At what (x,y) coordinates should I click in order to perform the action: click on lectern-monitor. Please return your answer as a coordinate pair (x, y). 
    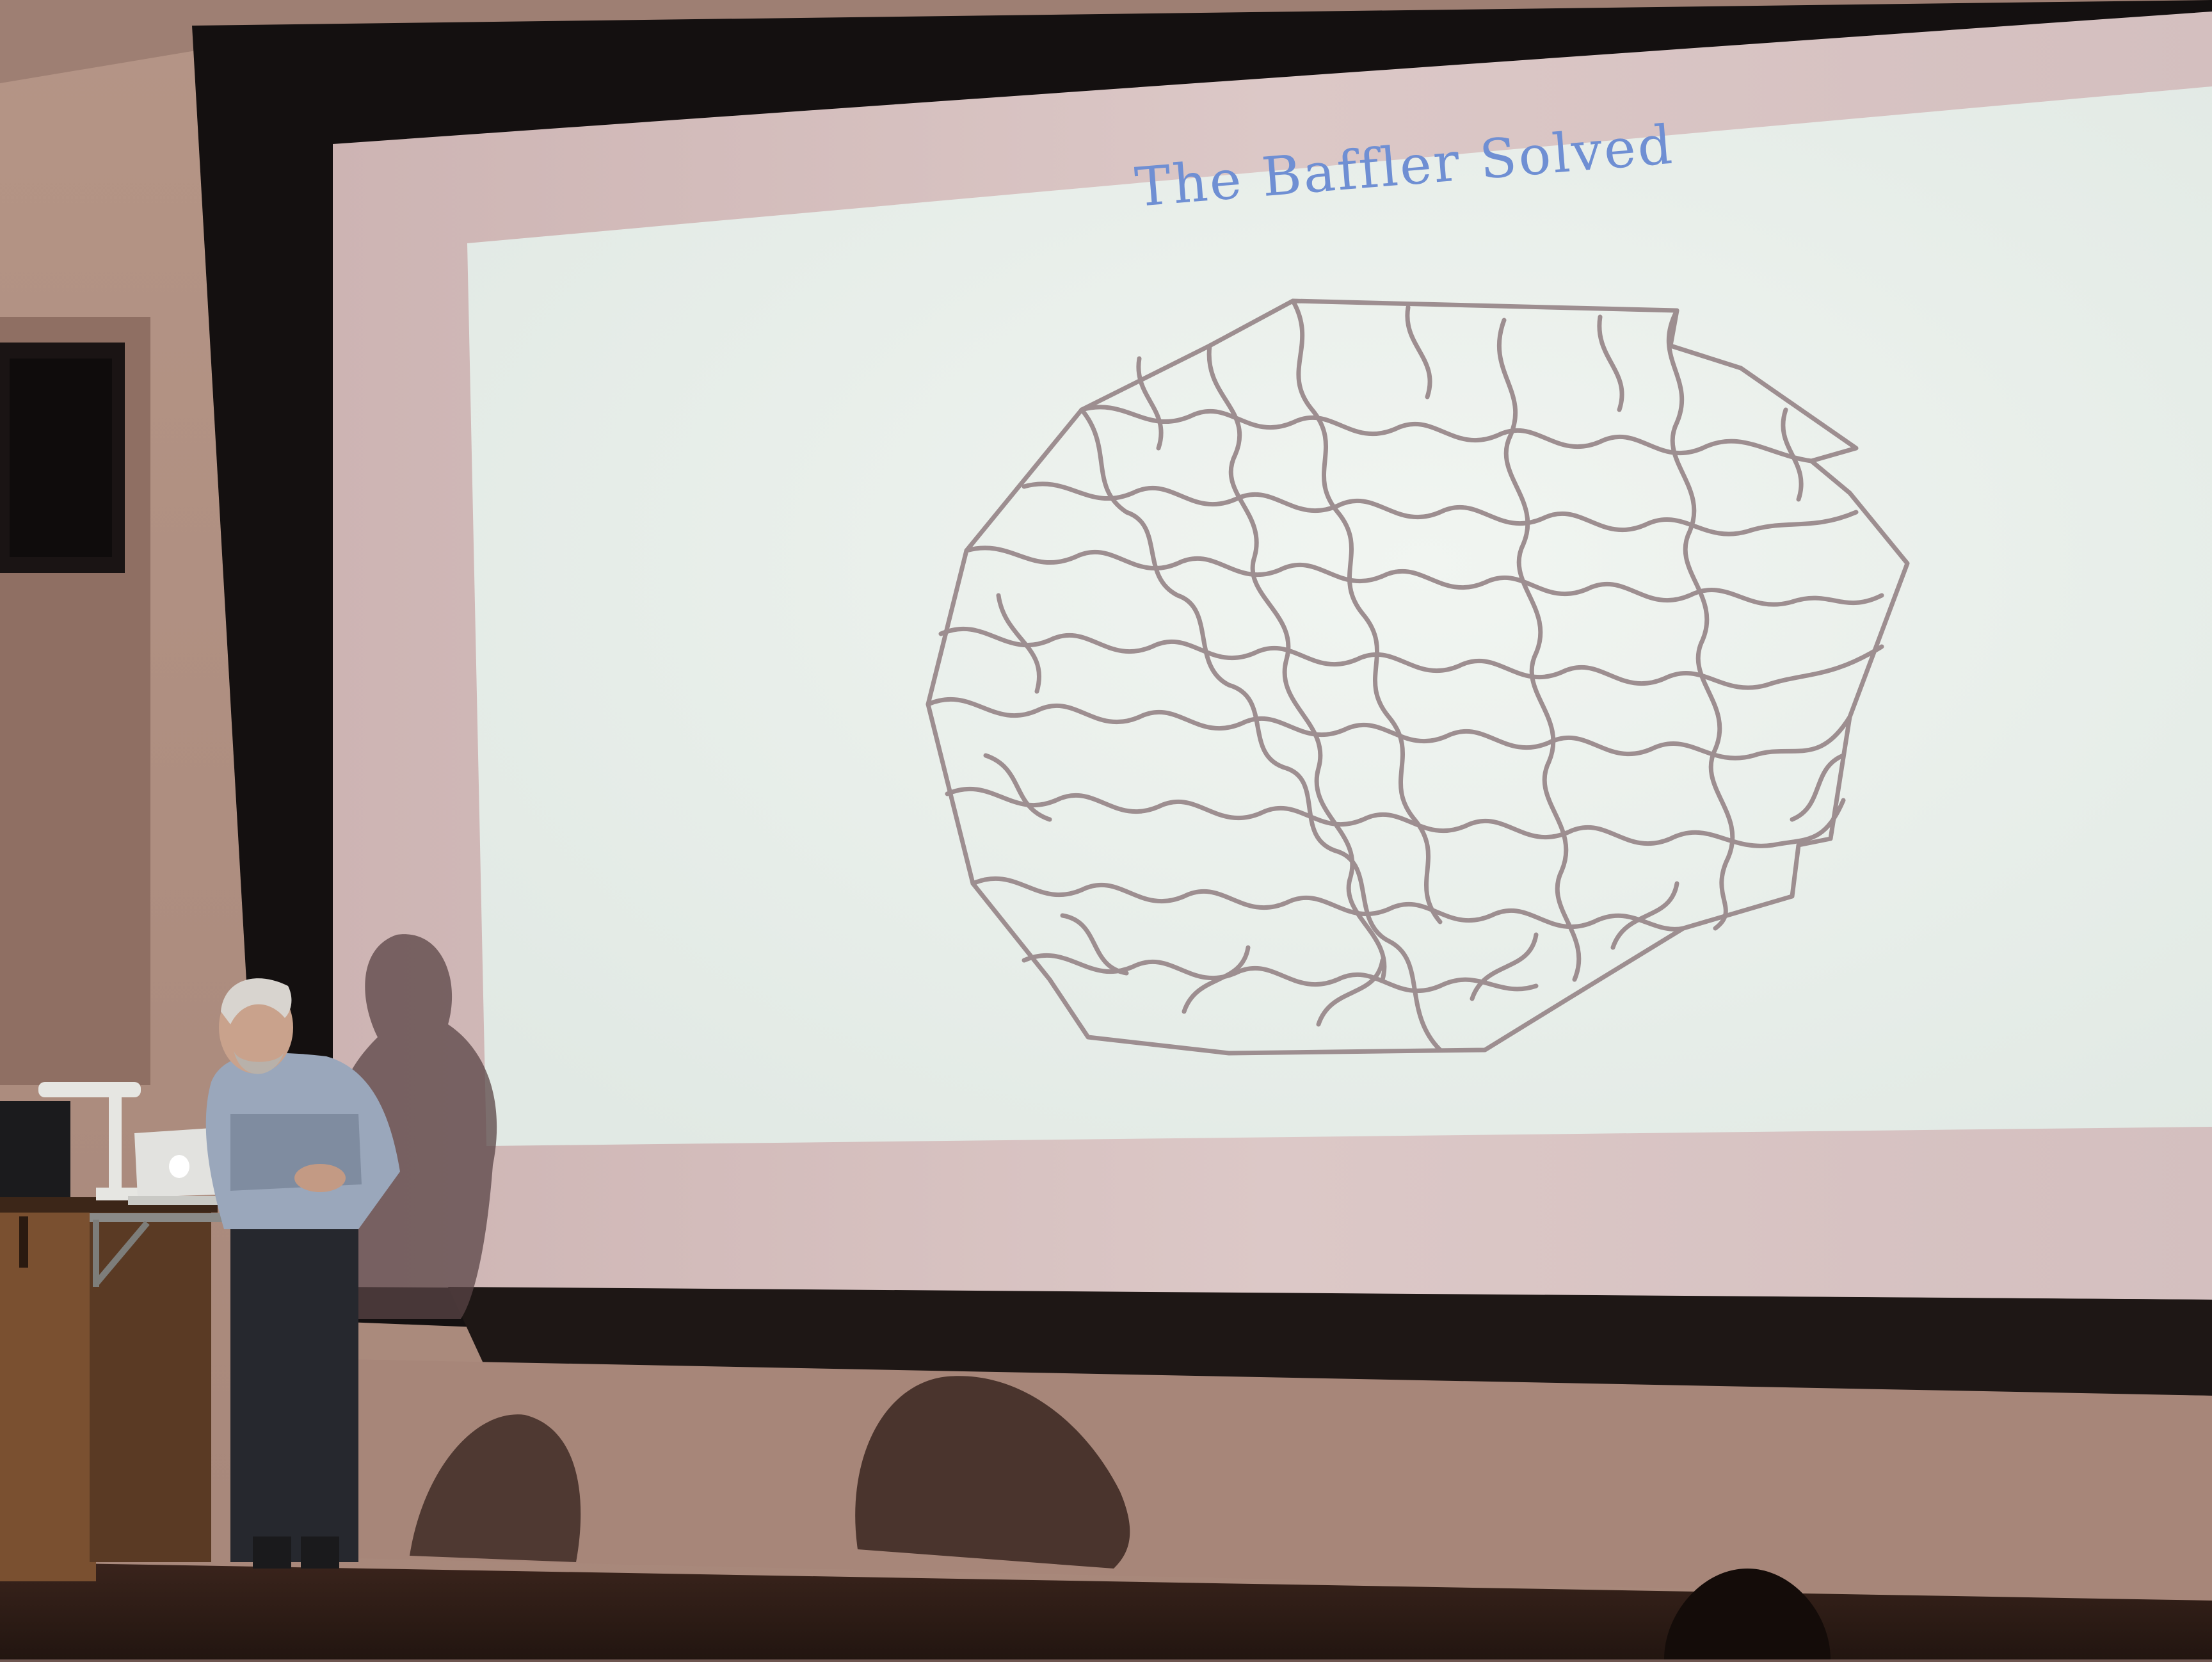
    Looking at the image, I should click on (35, 1149).